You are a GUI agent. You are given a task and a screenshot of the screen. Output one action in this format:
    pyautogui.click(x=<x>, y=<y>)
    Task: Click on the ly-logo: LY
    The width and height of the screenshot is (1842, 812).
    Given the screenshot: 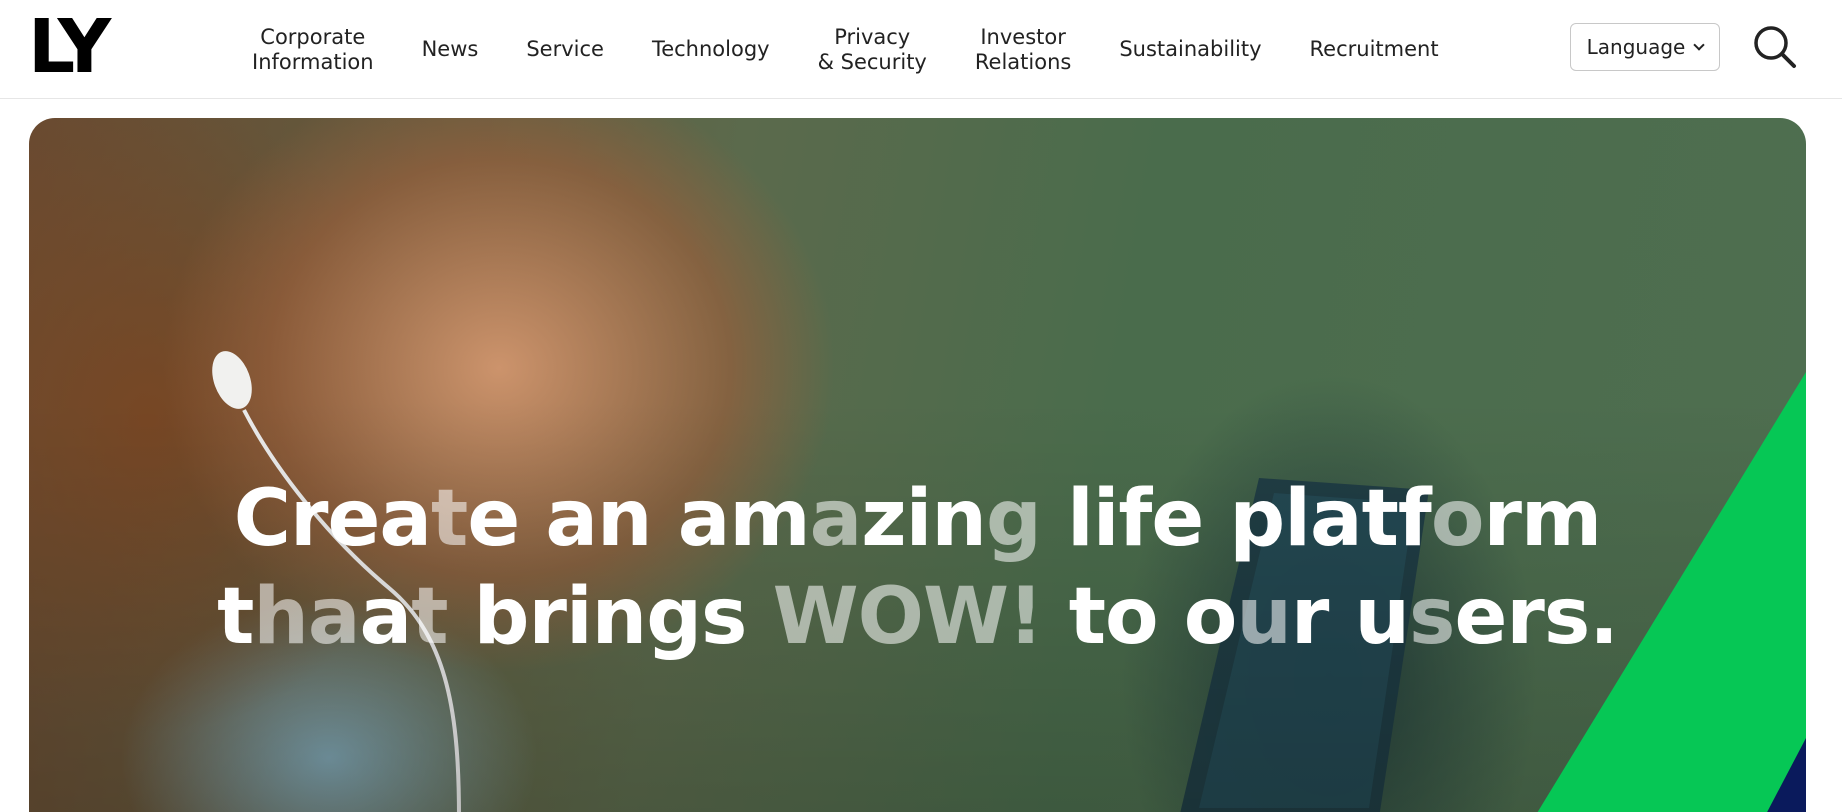 What is the action you would take?
    pyautogui.click(x=71, y=47)
    